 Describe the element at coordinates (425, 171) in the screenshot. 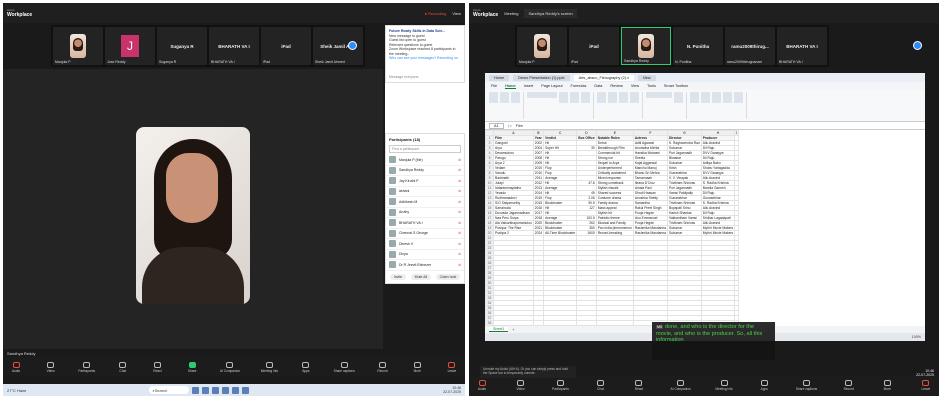

I see `participant-row: Sandhya Reddy ⊘` at that location.